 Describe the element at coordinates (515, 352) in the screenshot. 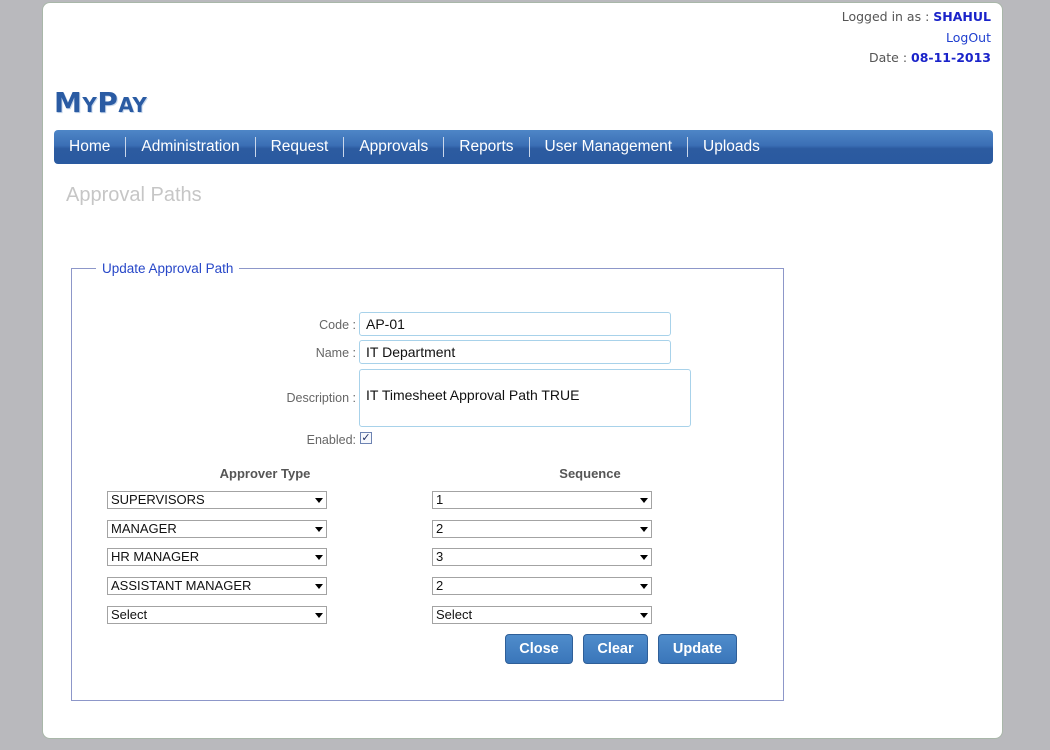

I see `name-input: IT Department` at that location.